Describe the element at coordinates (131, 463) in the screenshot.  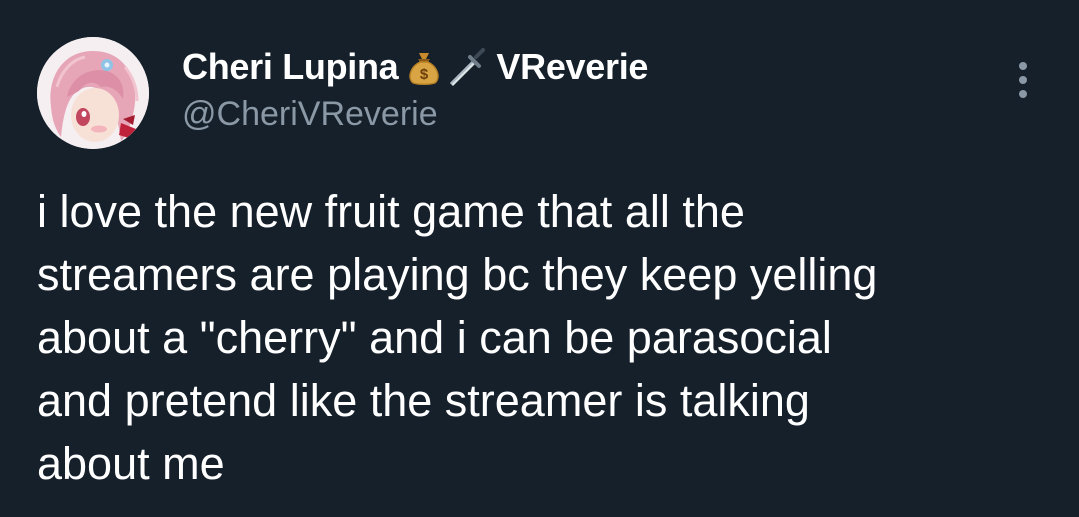
I see `tweet-text-line: about me` at that location.